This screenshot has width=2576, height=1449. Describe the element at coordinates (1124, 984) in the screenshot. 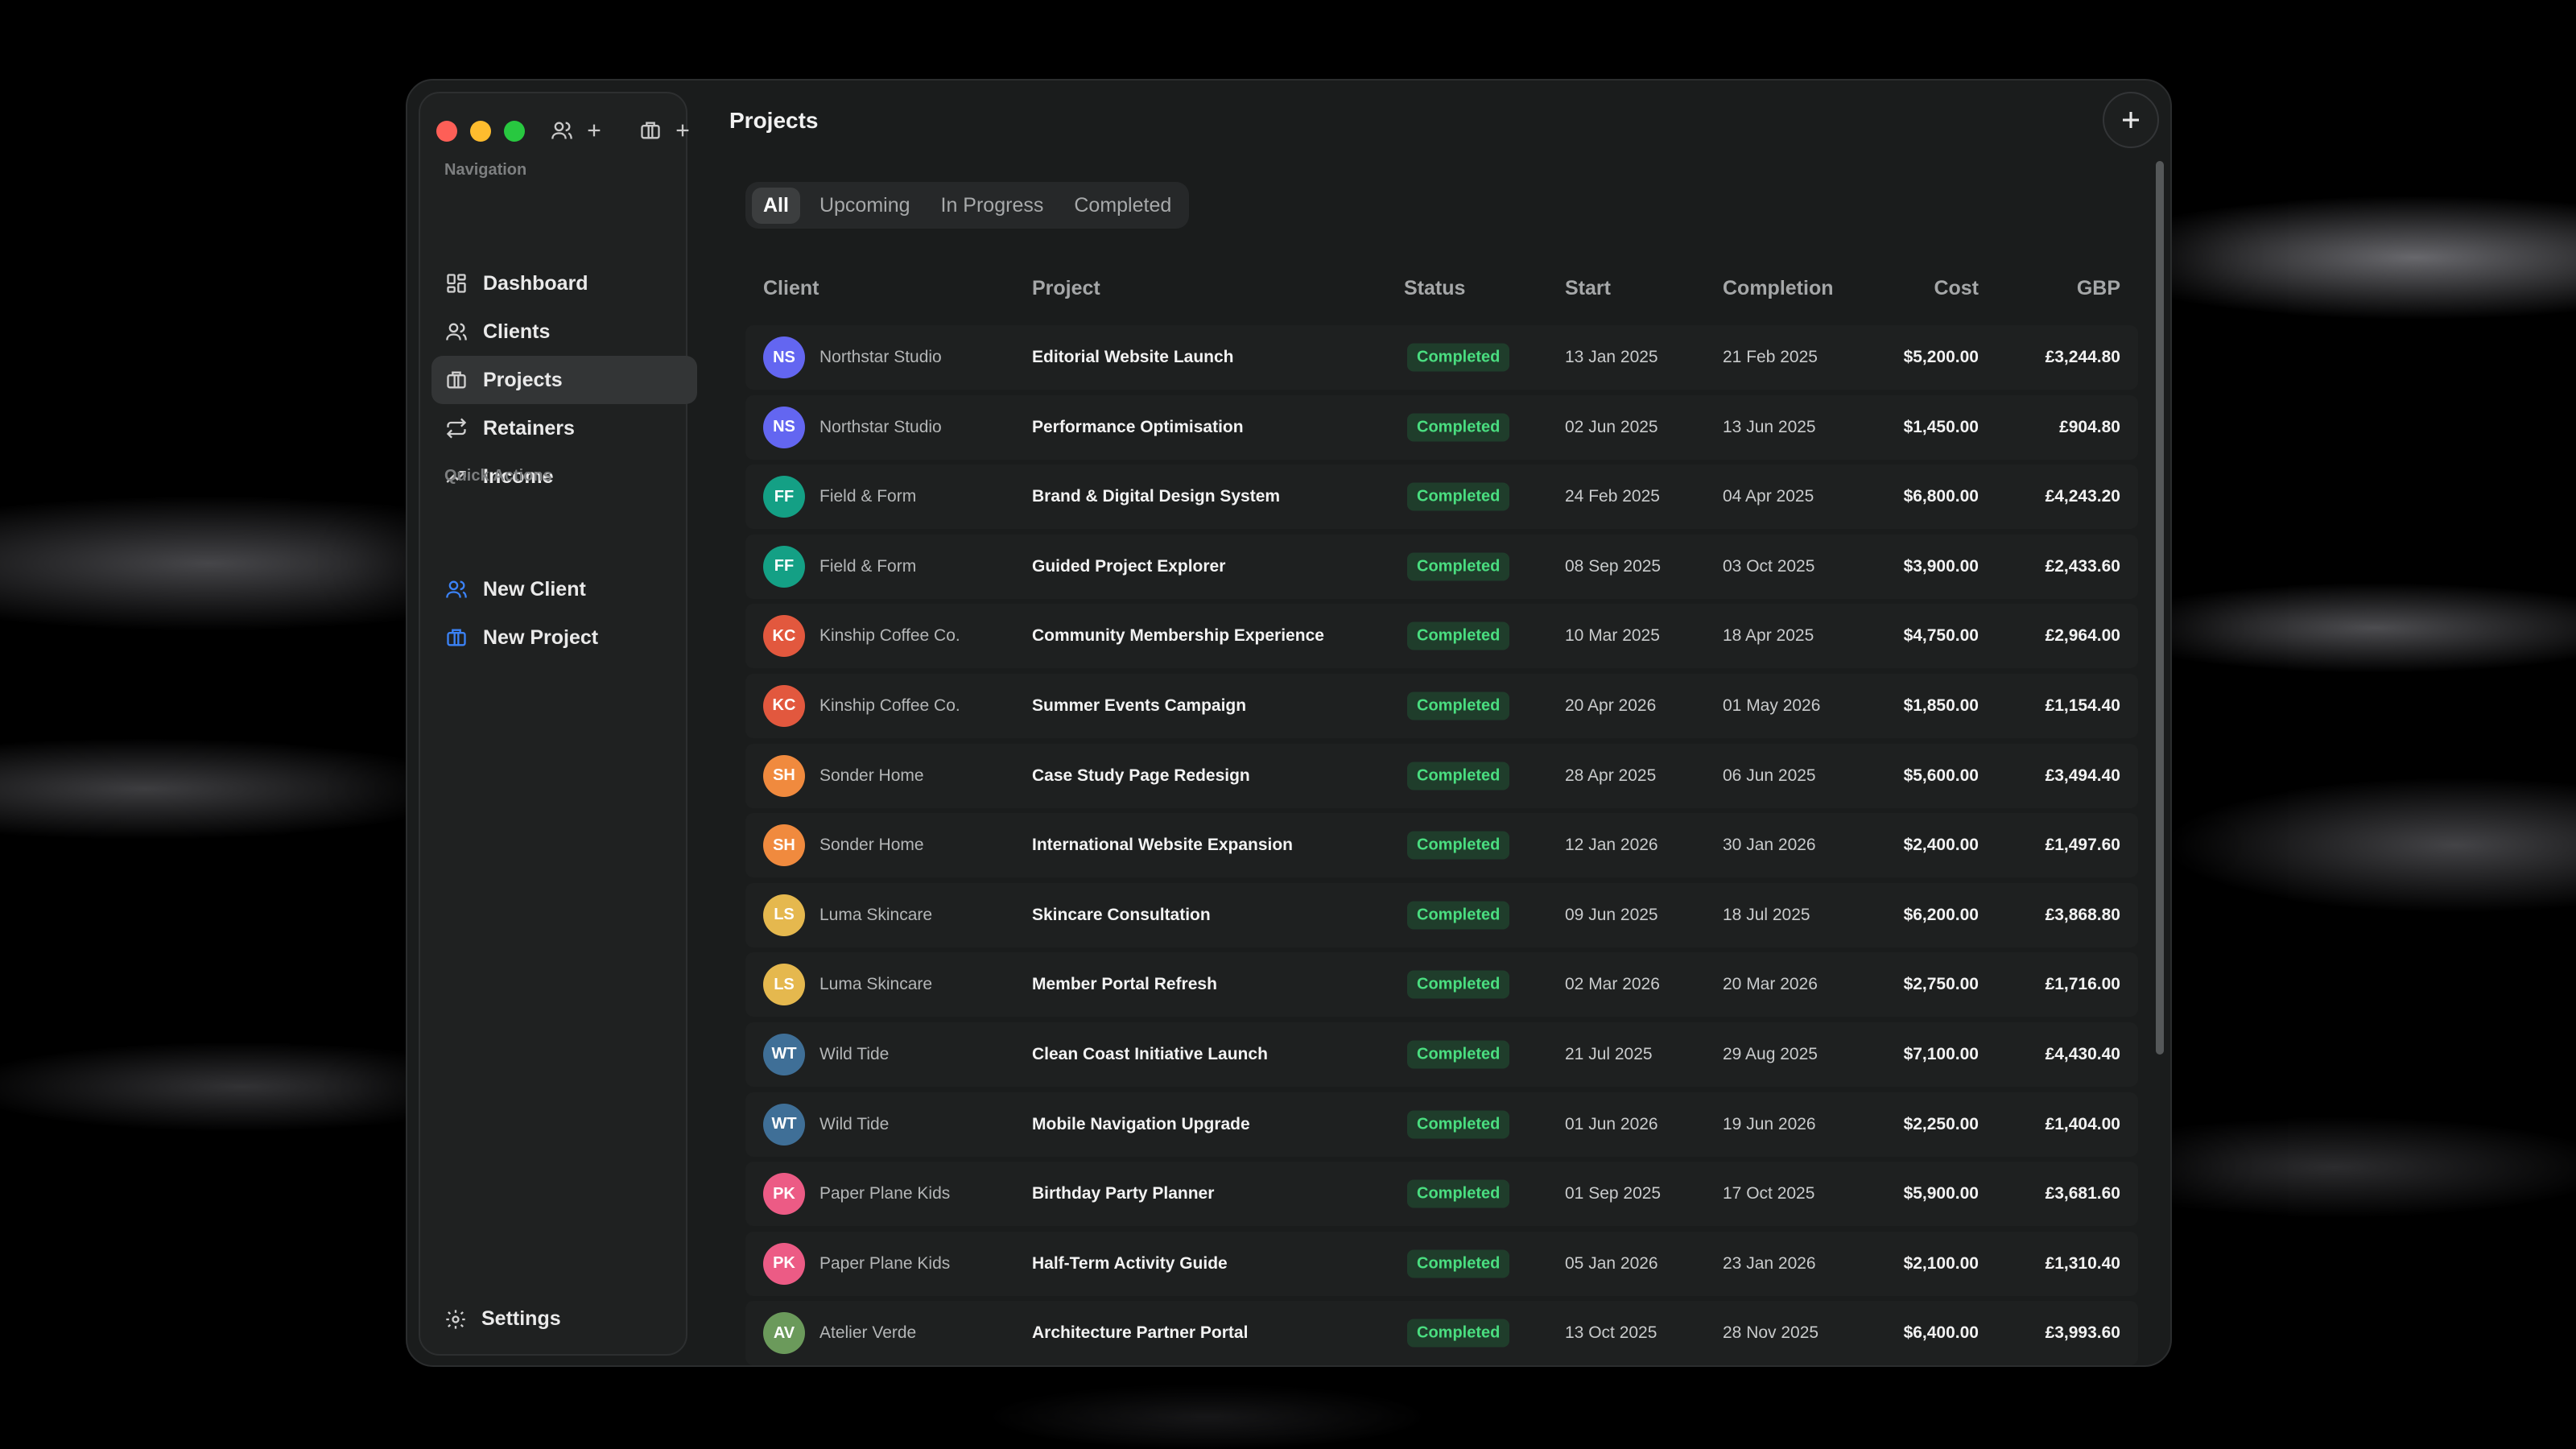

I see `project-name: Member Portal Refresh` at that location.